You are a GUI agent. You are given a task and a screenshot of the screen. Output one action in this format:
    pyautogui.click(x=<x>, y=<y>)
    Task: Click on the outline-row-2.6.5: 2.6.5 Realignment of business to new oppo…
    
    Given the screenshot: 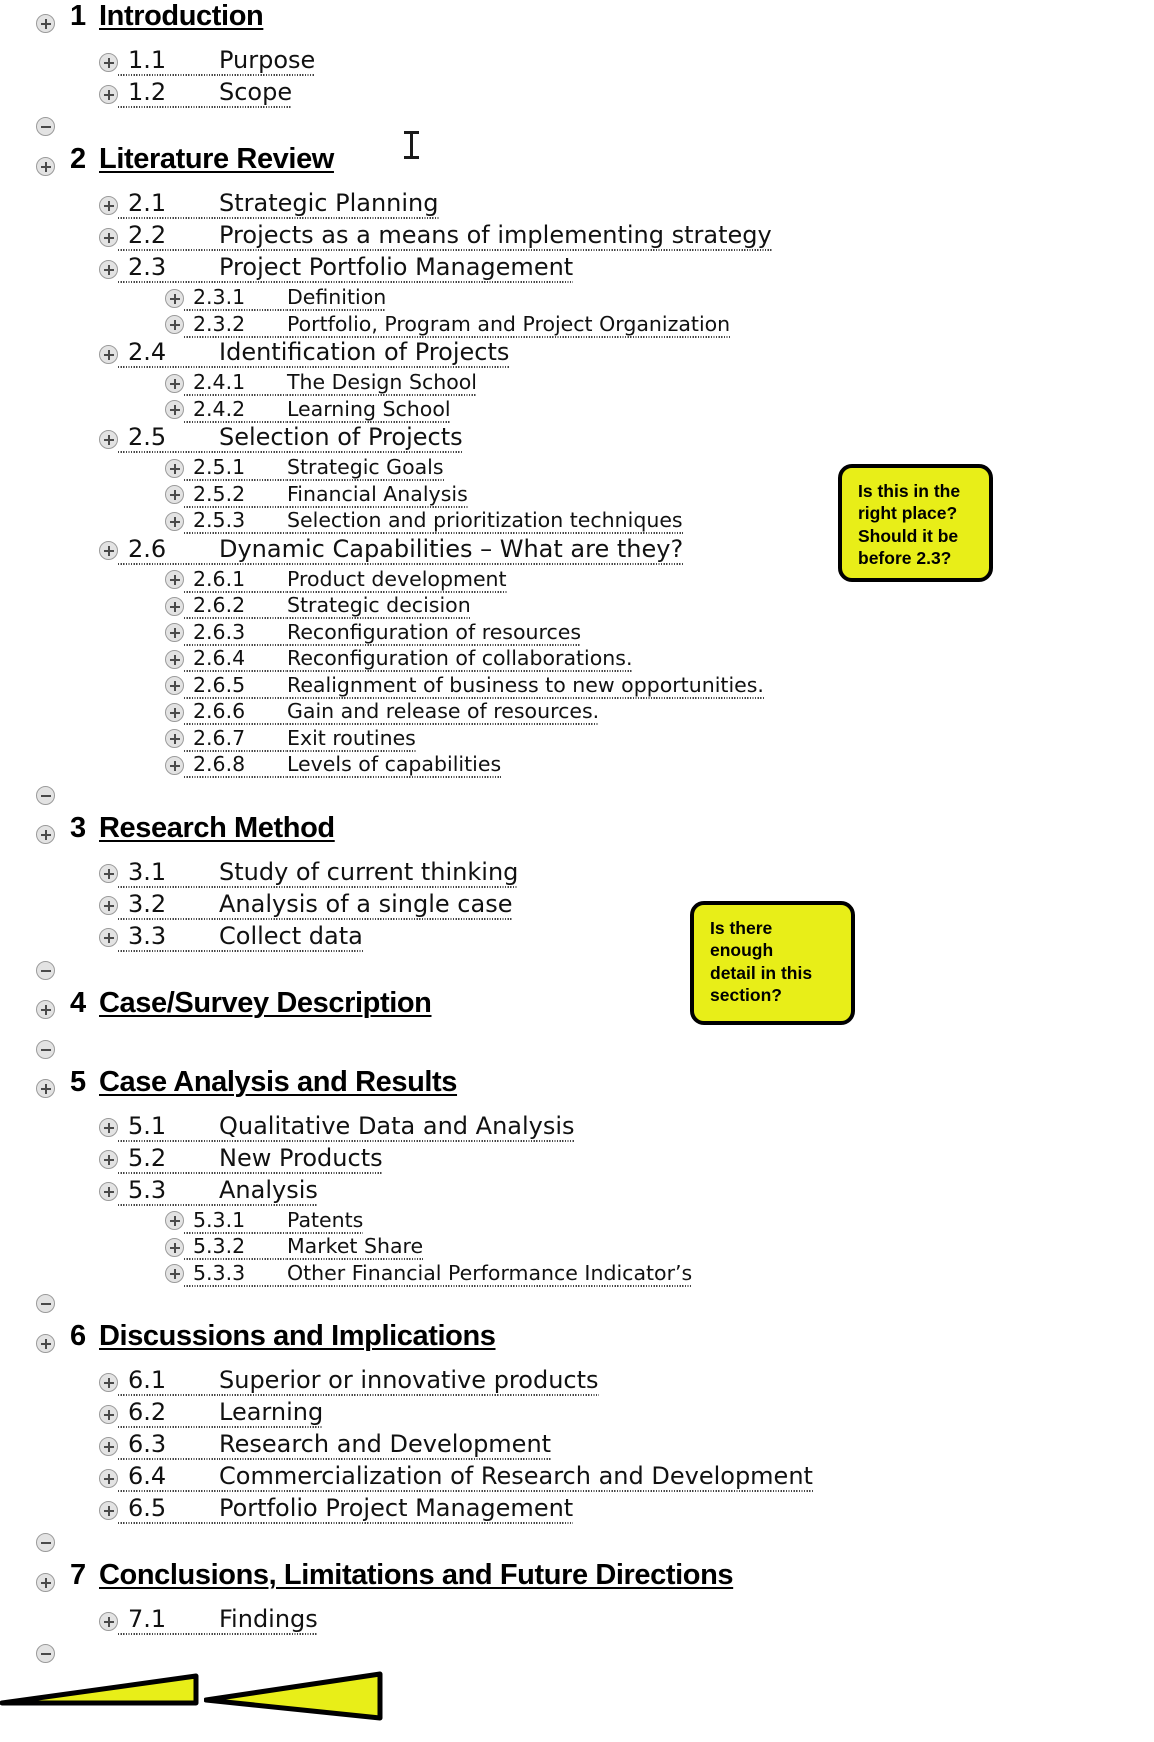 What is the action you would take?
    pyautogui.click(x=659, y=686)
    